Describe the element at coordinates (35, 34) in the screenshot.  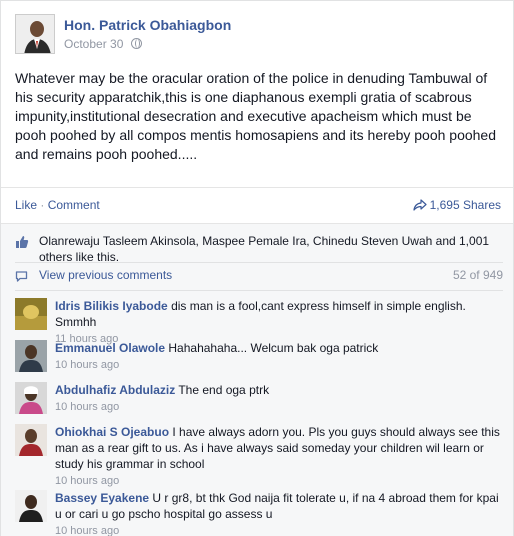
I see `author-avatar` at that location.